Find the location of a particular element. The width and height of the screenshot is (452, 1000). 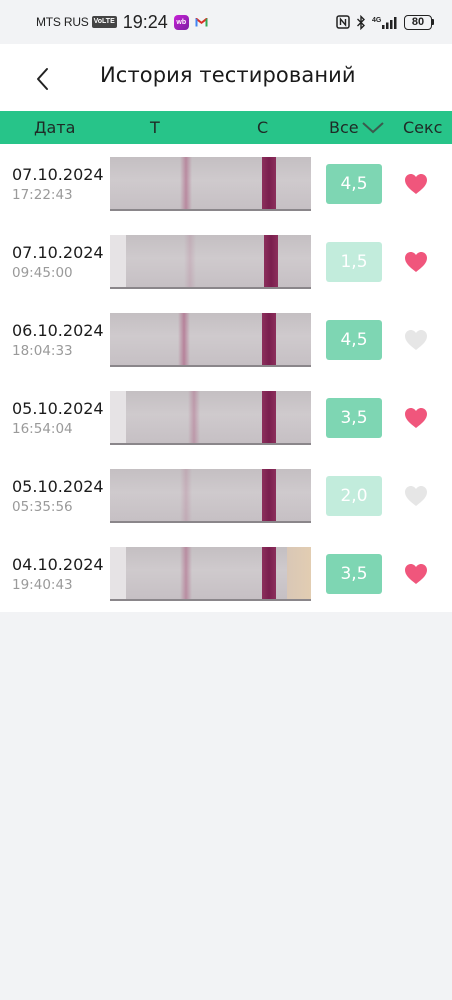

row-time: 18:04:33 is located at coordinates (42, 351).